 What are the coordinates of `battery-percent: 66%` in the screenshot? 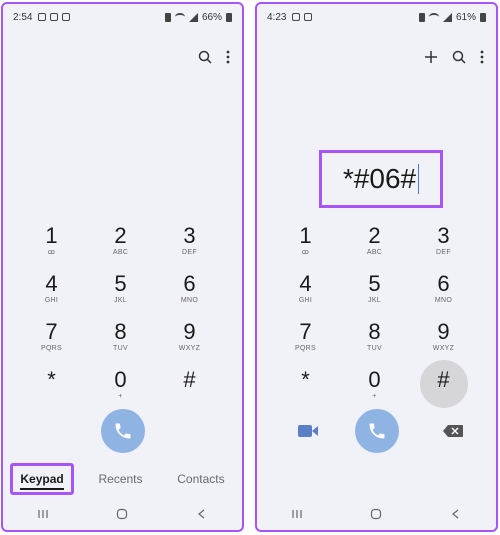 It's located at (211, 17).